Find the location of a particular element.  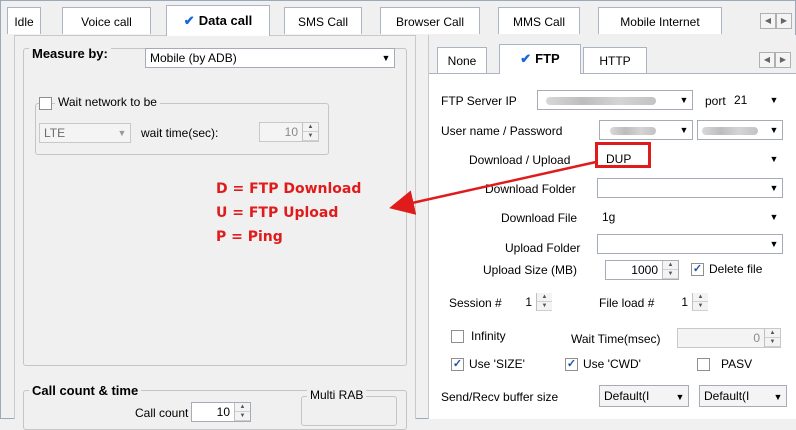

tab-ftp: ✔ FTP is located at coordinates (540, 59).